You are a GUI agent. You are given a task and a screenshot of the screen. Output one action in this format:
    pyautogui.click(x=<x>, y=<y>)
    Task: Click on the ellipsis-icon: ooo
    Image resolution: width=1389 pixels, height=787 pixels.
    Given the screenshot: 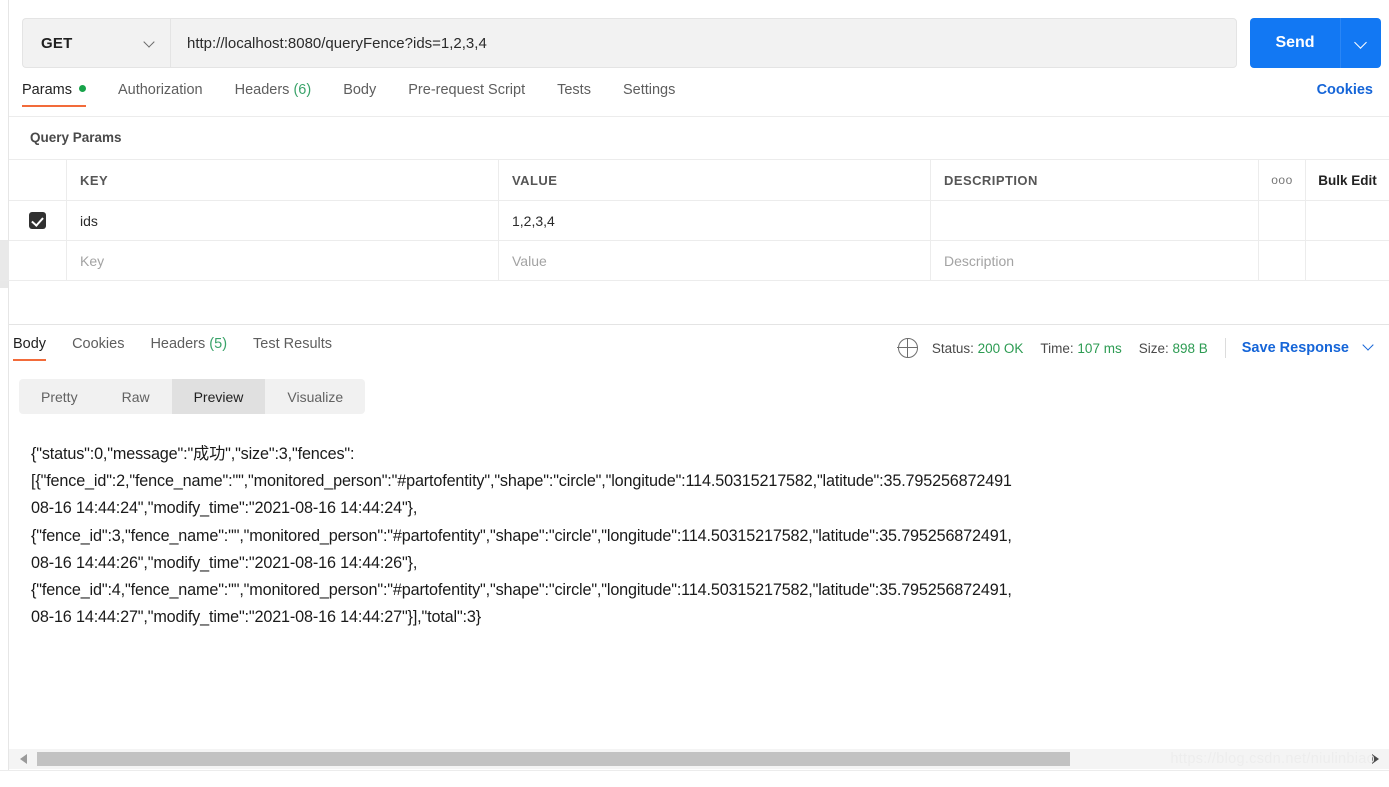 What is the action you would take?
    pyautogui.click(x=1282, y=180)
    